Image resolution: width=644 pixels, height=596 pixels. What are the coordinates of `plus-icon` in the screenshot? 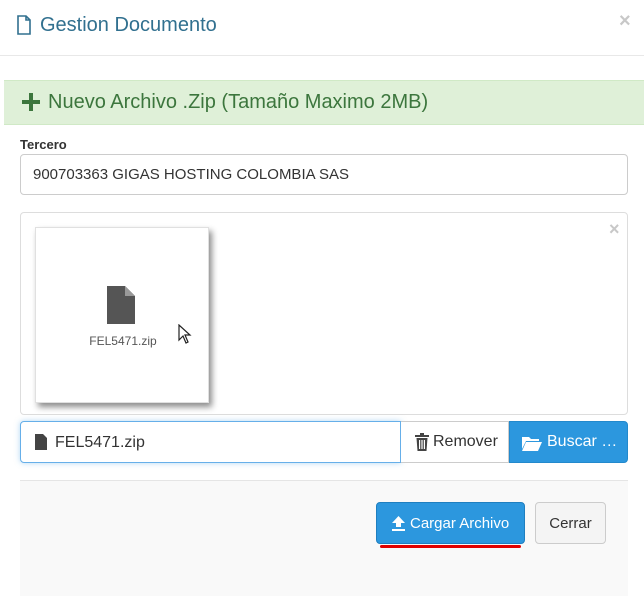 It's located at (31, 102).